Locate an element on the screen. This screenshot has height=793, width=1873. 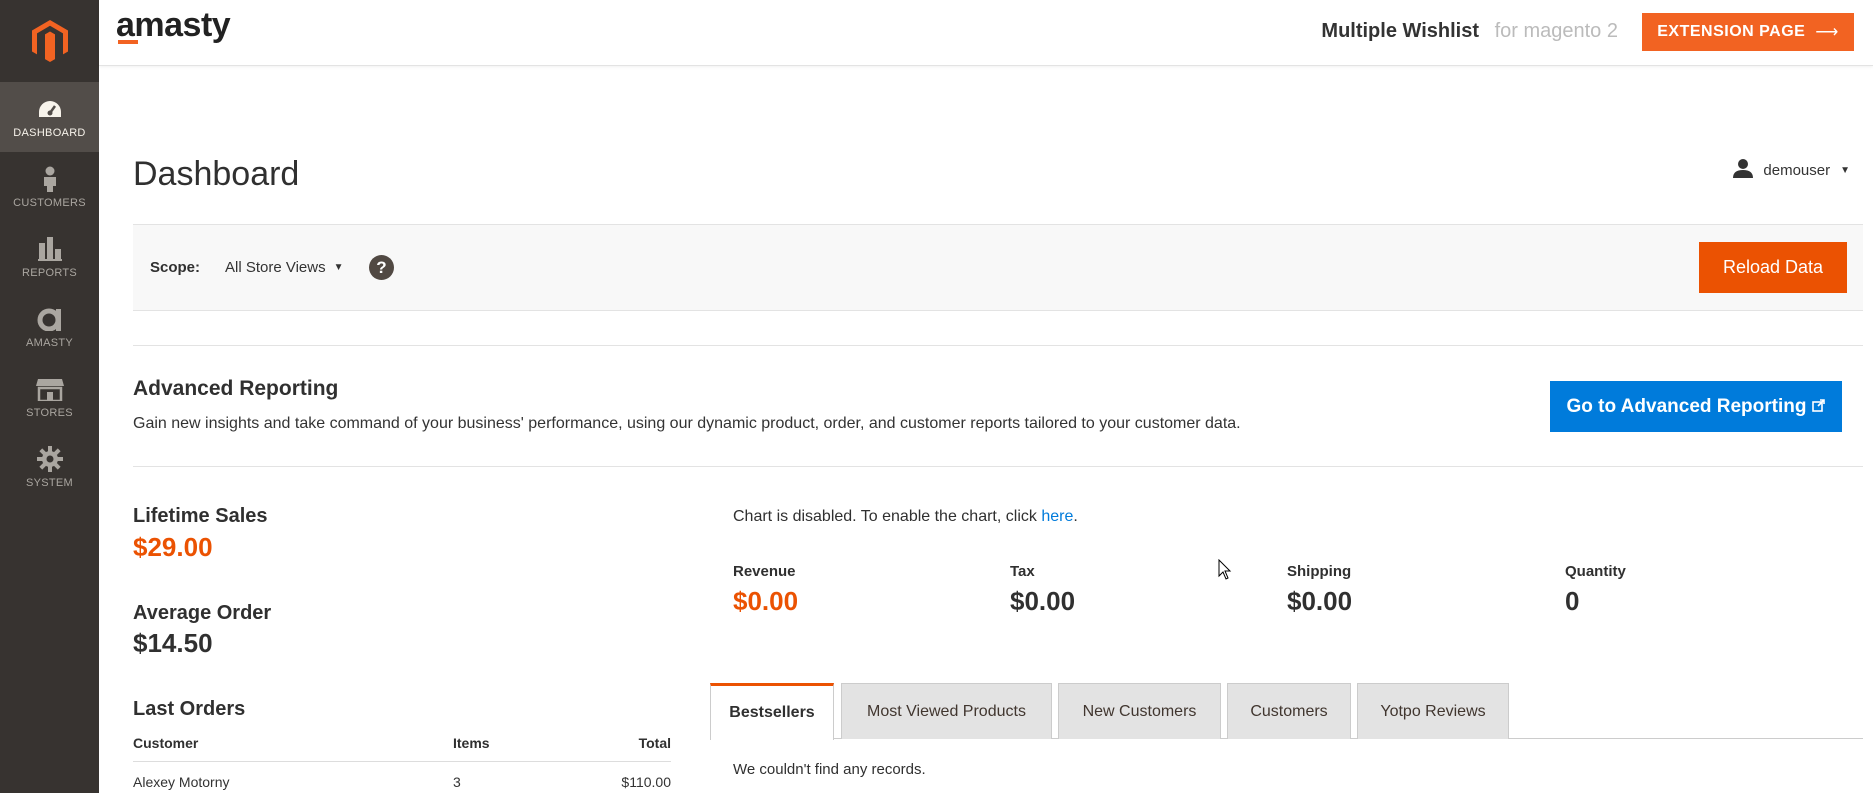
stores-icon is located at coordinates (49, 389).